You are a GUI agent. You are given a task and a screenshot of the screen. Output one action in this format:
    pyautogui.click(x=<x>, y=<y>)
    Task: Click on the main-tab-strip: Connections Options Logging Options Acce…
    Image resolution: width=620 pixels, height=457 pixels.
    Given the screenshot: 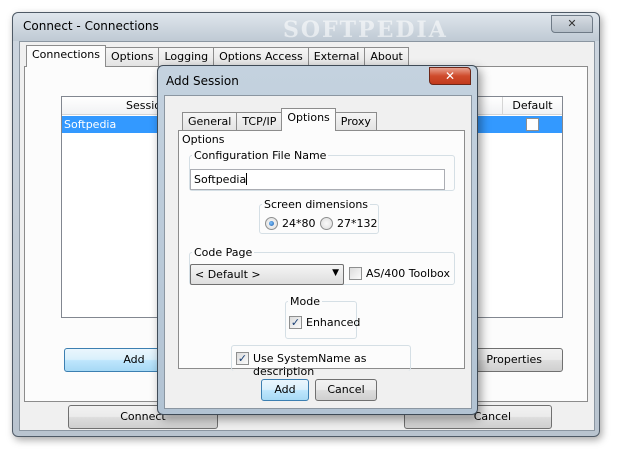 What is the action you would take?
    pyautogui.click(x=217, y=56)
    